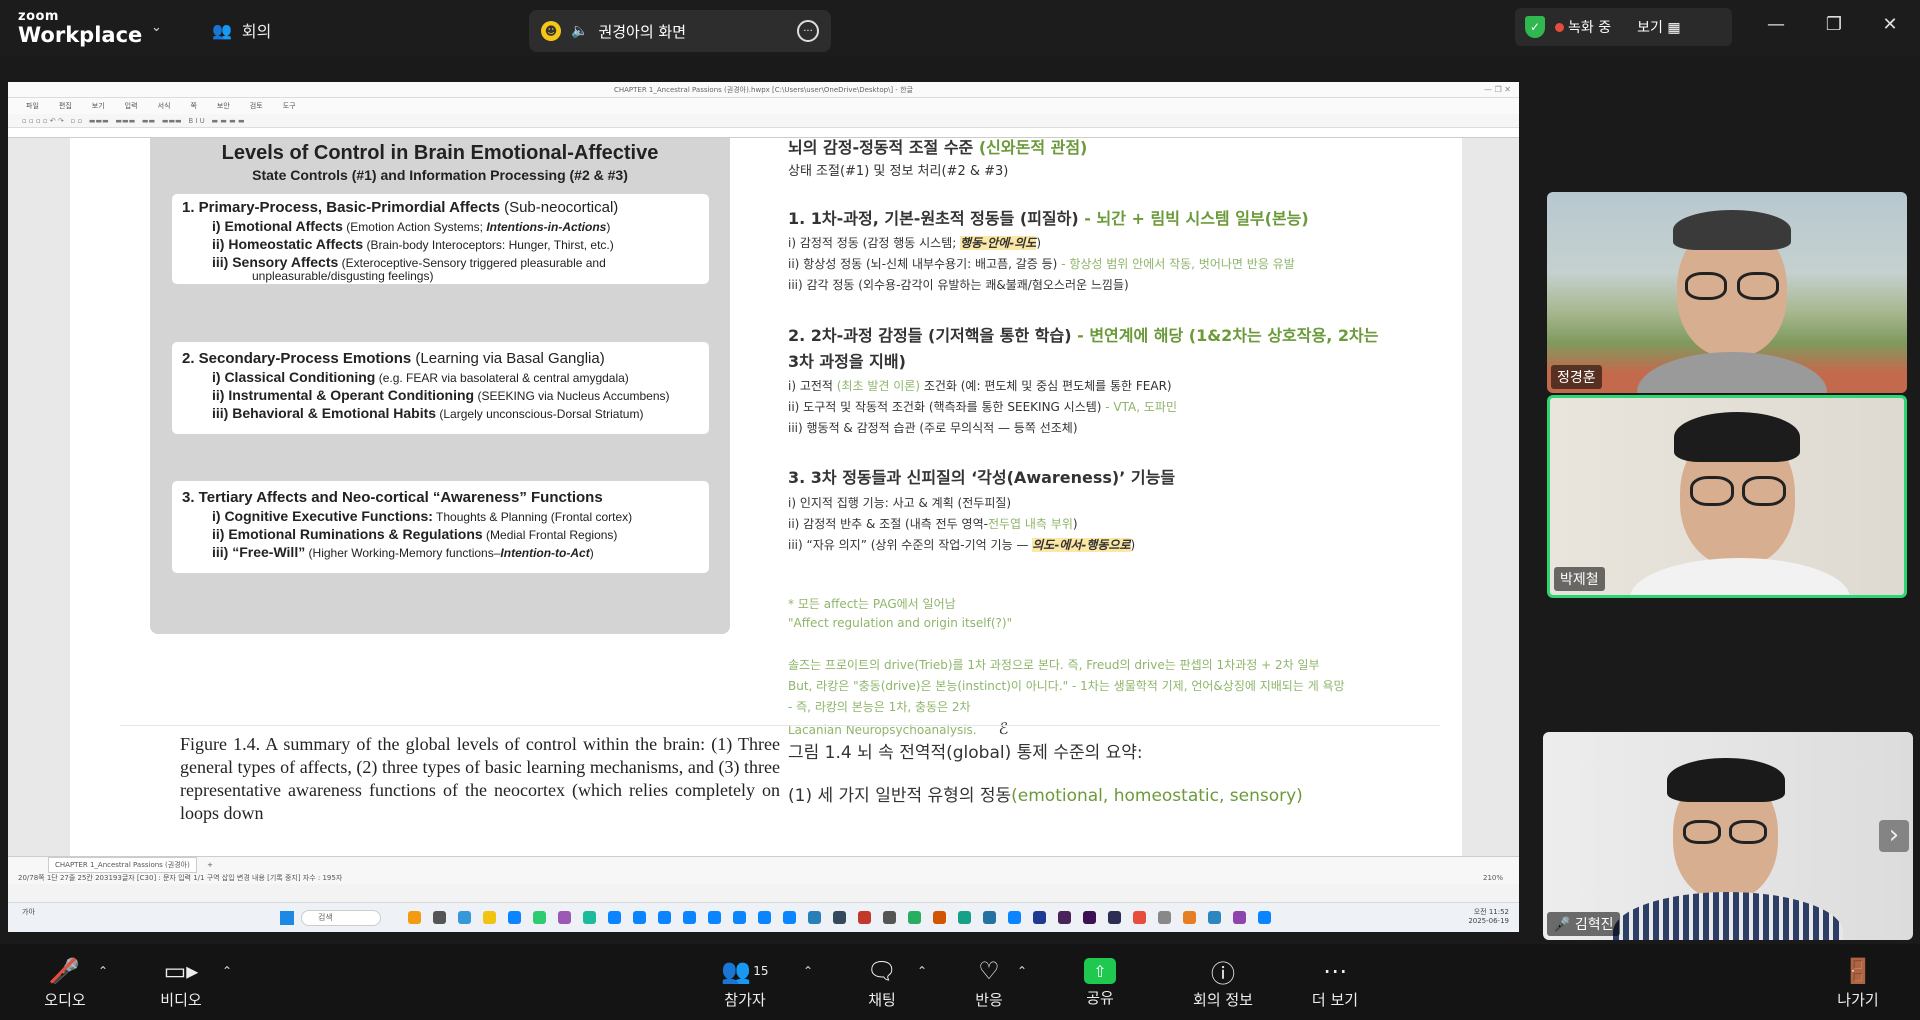 This screenshot has height=1020, width=1920. Describe the element at coordinates (1335, 983) in the screenshot. I see `more-button: ⋯ 더 보기` at that location.